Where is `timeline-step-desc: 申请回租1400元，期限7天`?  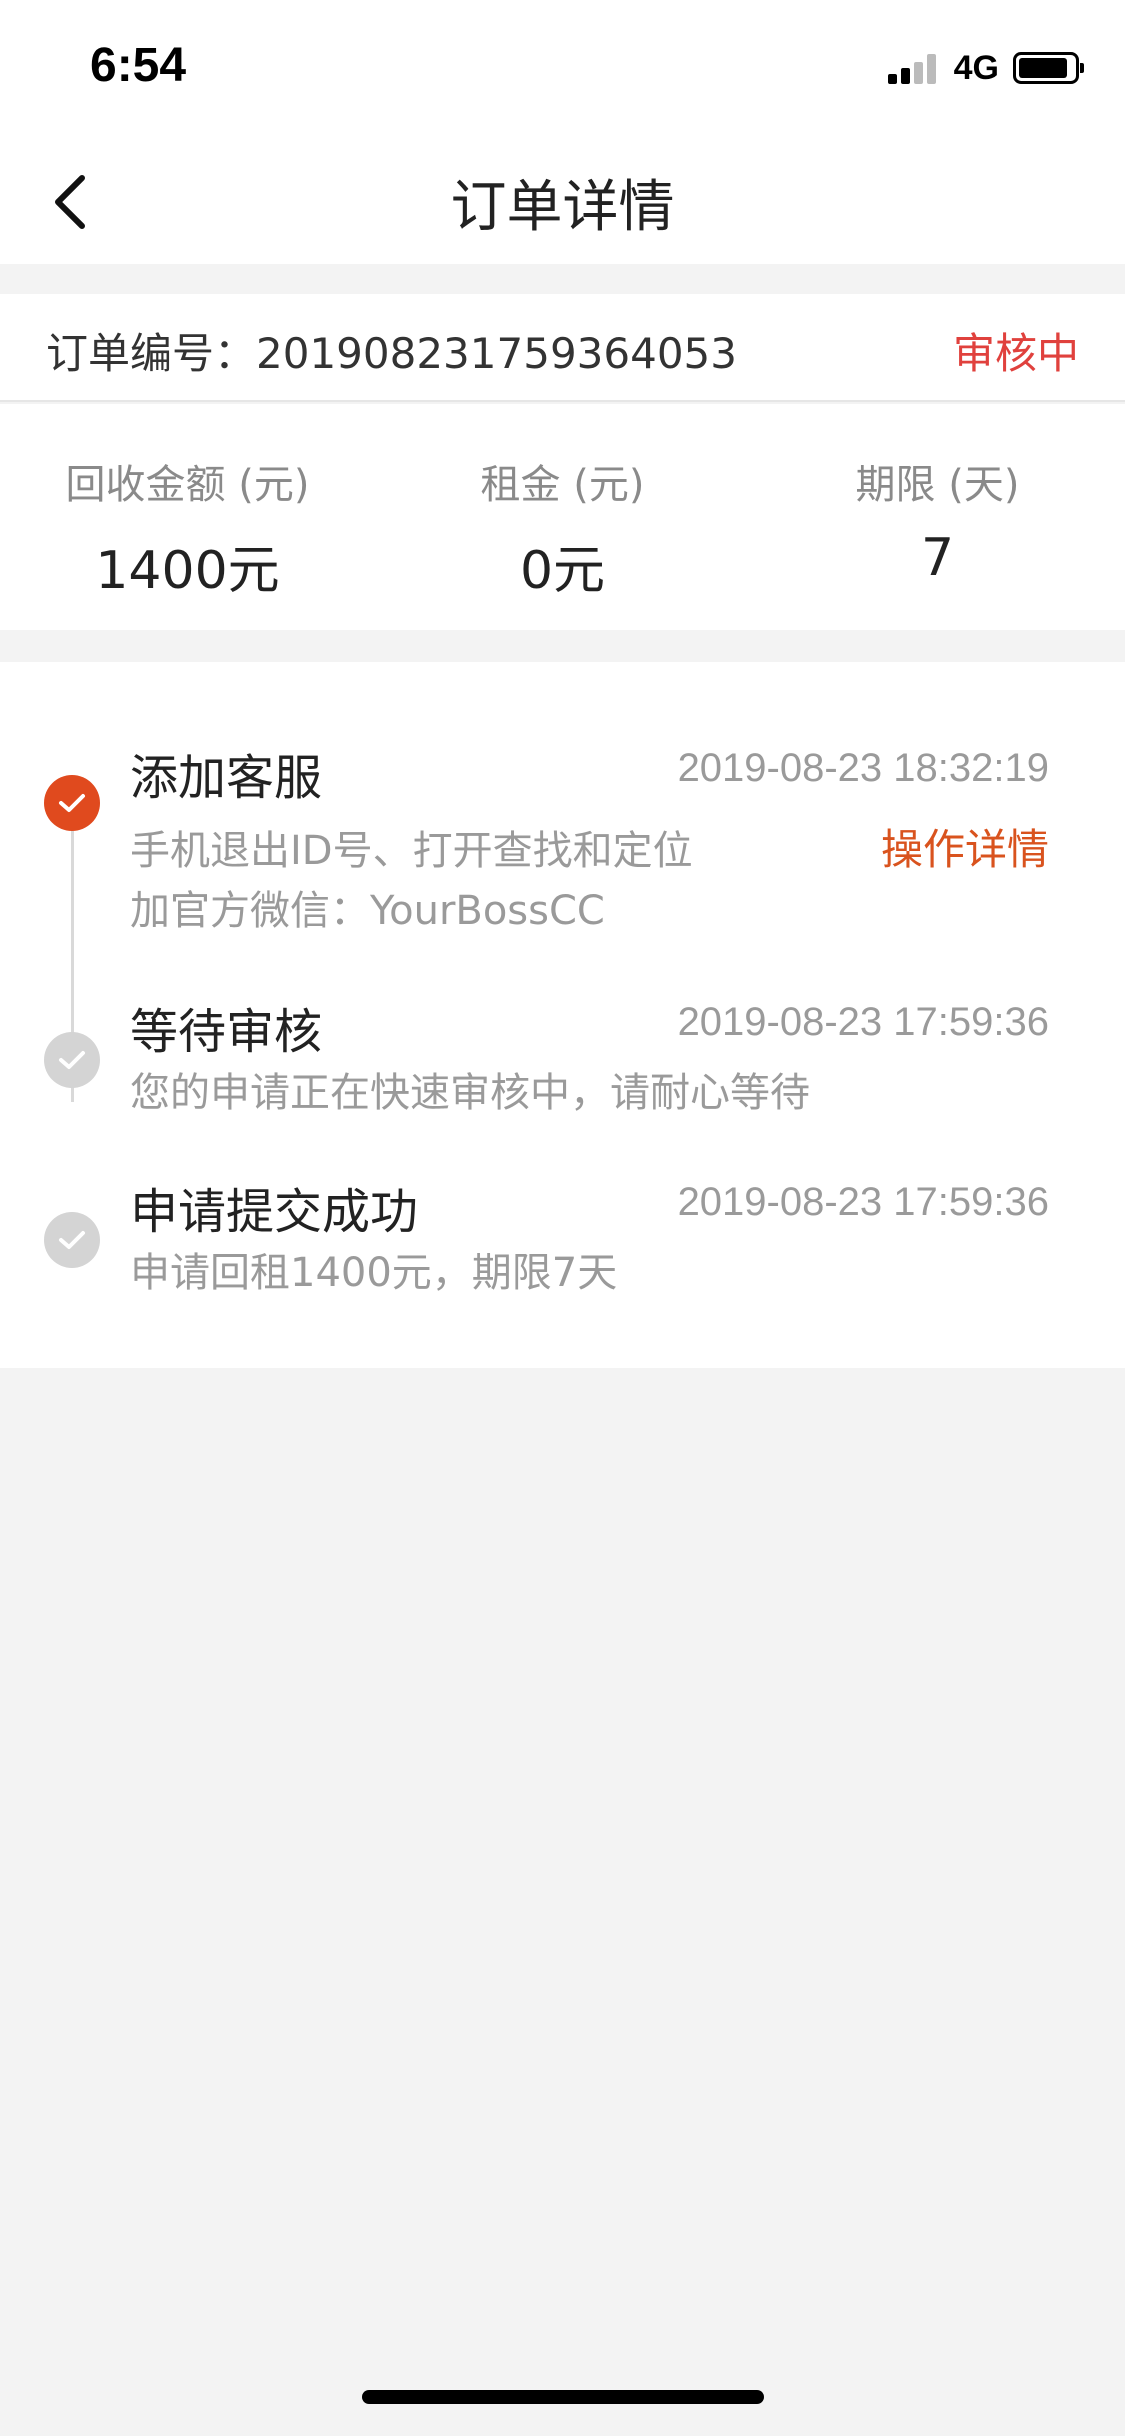
timeline-step-desc: 申请回租1400元，期限7天 is located at coordinates (374, 1273).